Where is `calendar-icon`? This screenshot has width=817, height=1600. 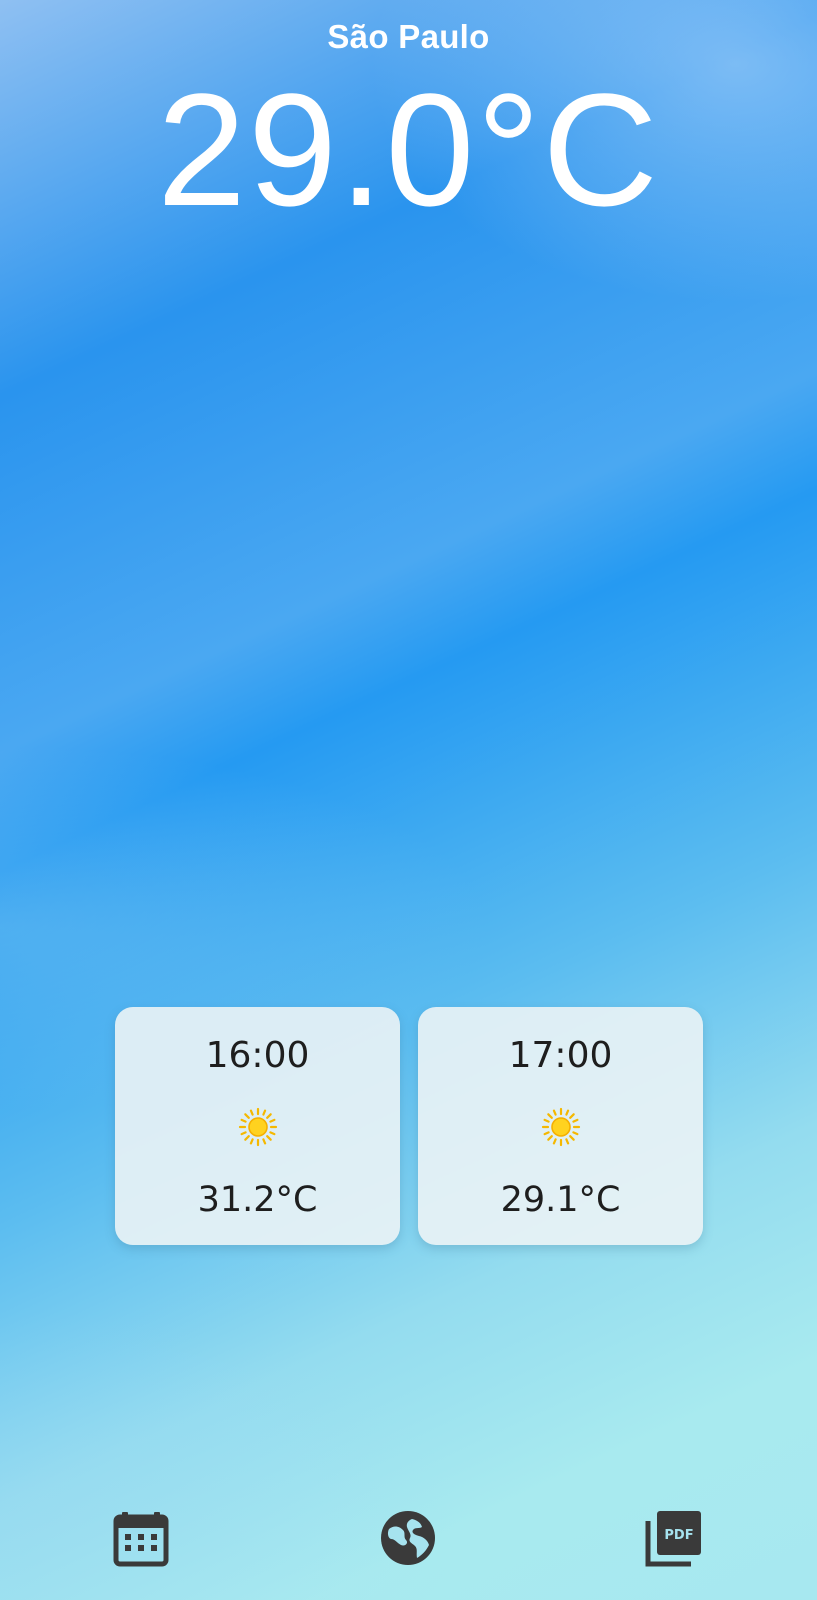 calendar-icon is located at coordinates (141, 1539).